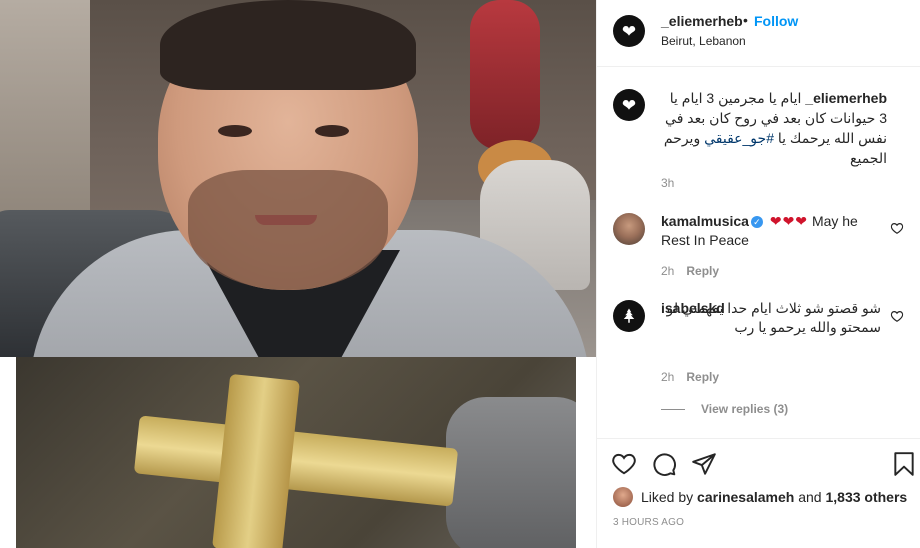  I want to click on post-timestamp: 3 hours ago, so click(648, 522).